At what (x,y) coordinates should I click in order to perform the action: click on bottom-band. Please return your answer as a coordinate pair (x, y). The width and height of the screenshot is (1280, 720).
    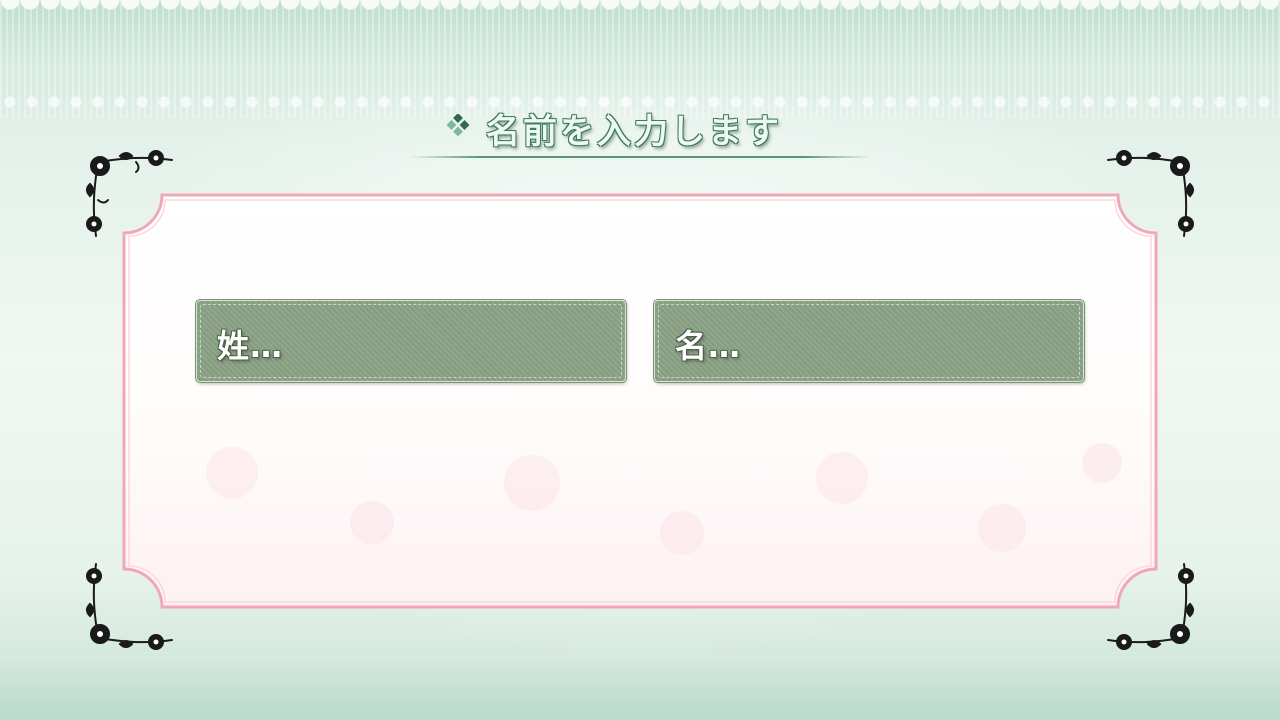
    Looking at the image, I should click on (640, 690).